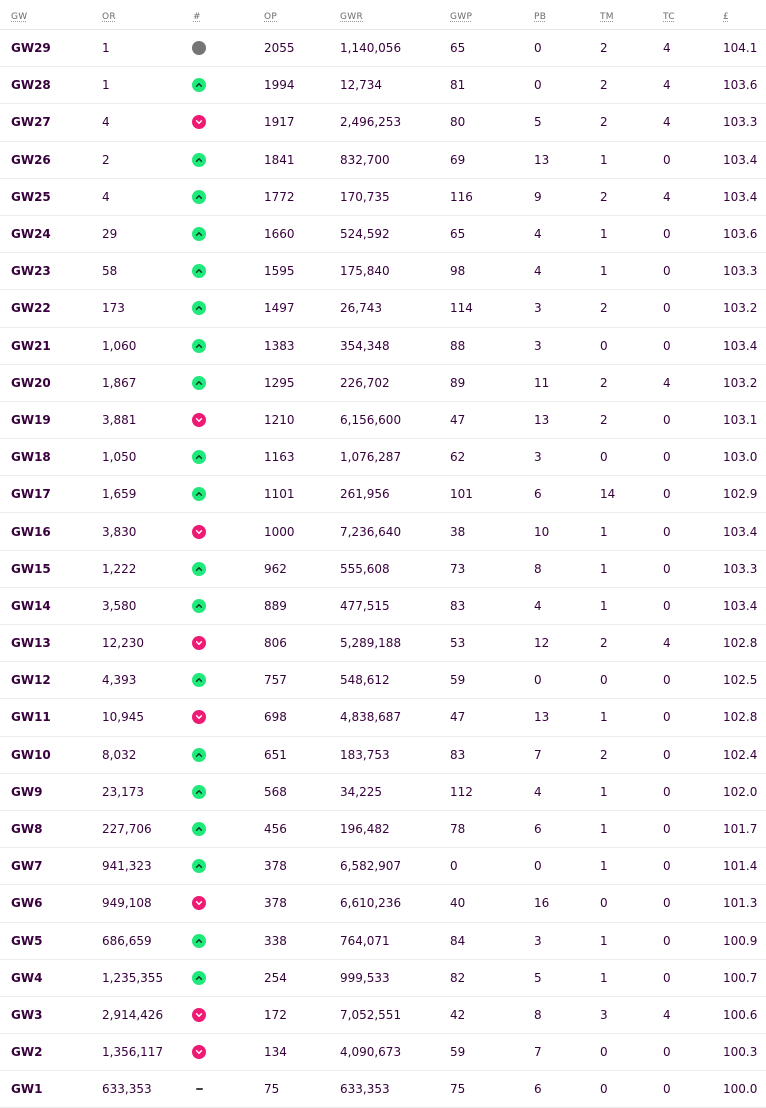 The image size is (766, 1108). I want to click on header-gwp: GWP, so click(461, 17).